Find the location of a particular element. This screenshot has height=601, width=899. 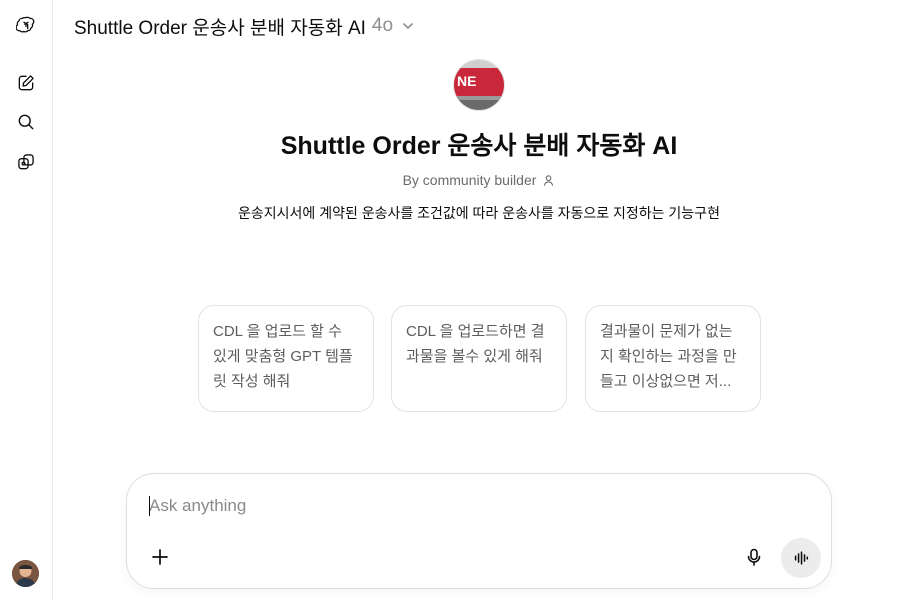

attach-button is located at coordinates (160, 557).